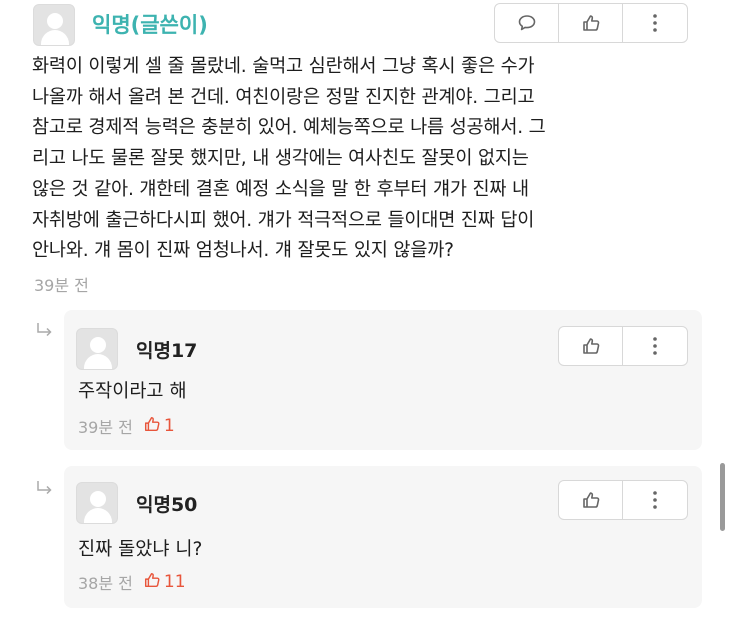  I want to click on reply-button, so click(527, 23).